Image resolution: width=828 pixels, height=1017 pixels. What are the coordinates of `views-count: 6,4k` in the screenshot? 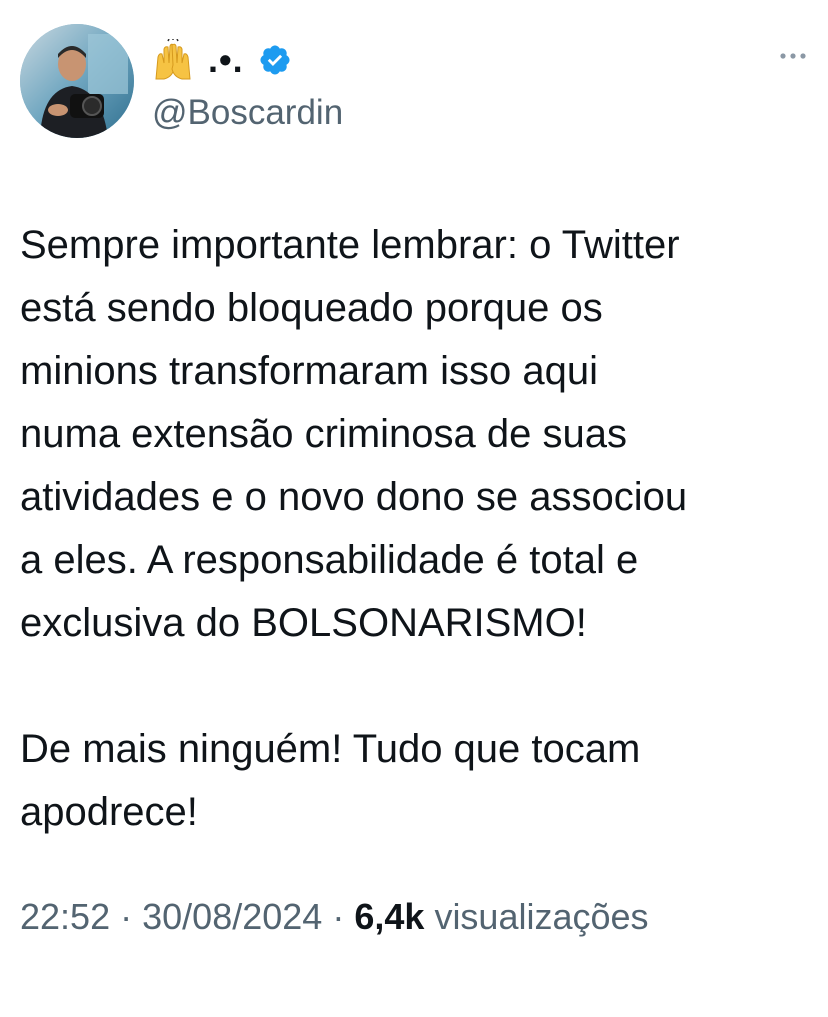 It's located at (389, 916).